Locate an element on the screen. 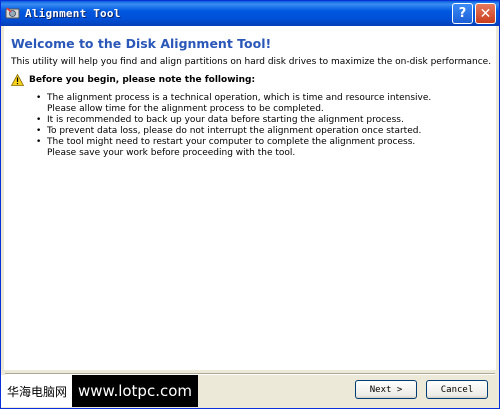 The height and width of the screenshot is (409, 500). watermark: 华海电脑网 www.lotpc.com is located at coordinates (100, 391).